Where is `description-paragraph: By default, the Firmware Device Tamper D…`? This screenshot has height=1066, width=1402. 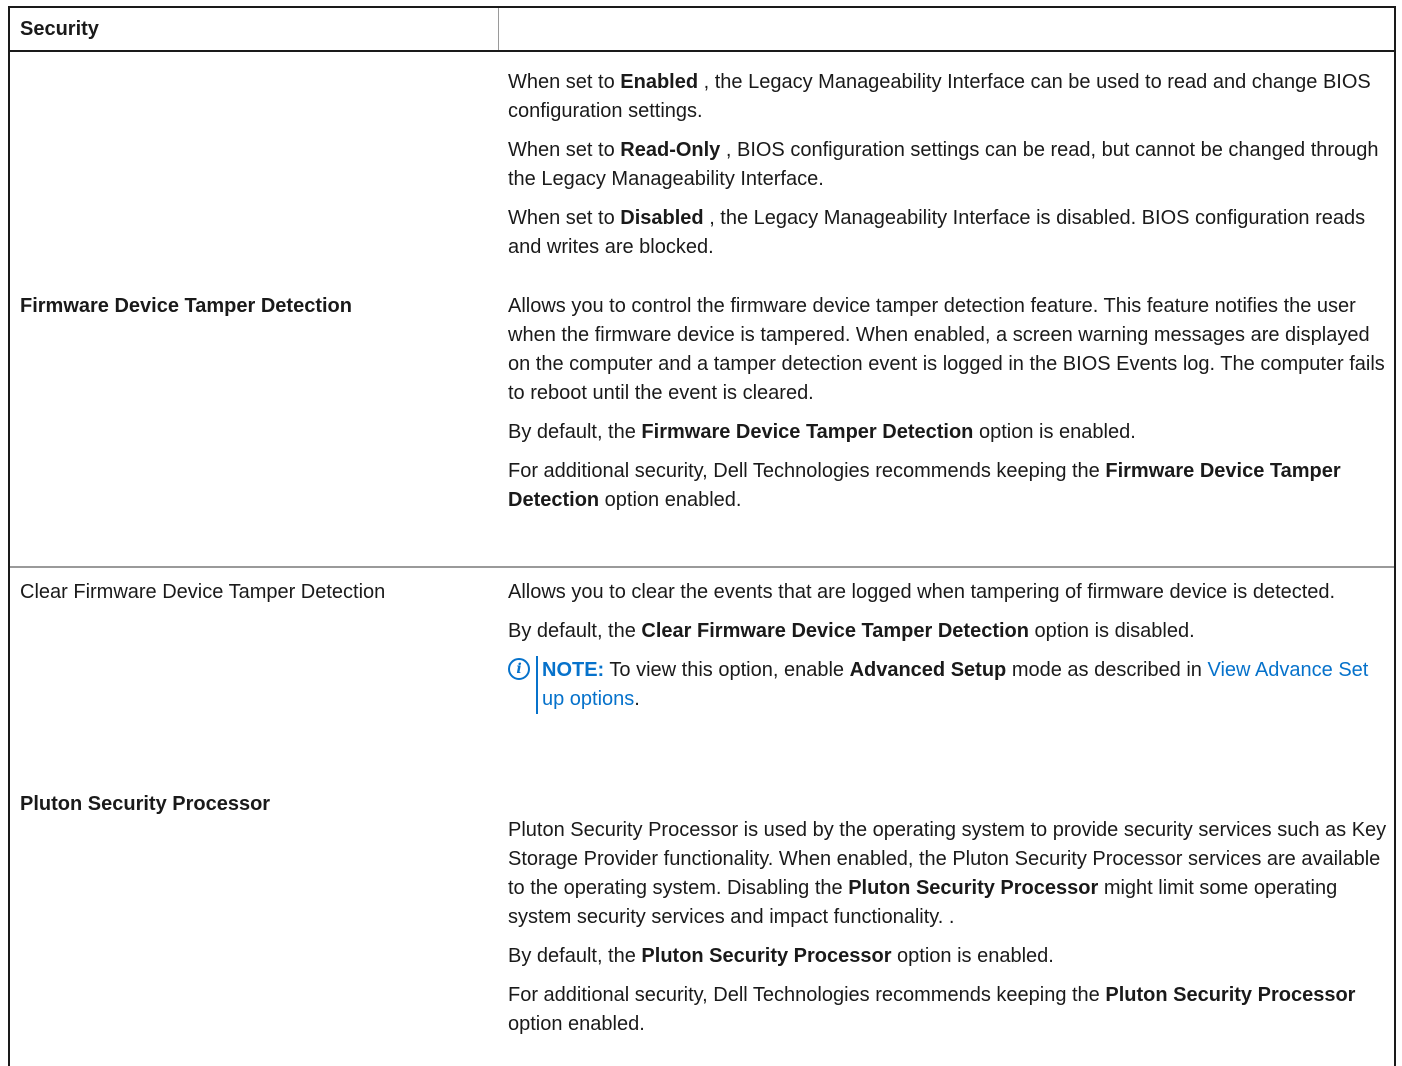 description-paragraph: By default, the Firmware Device Tamper D… is located at coordinates (822, 432).